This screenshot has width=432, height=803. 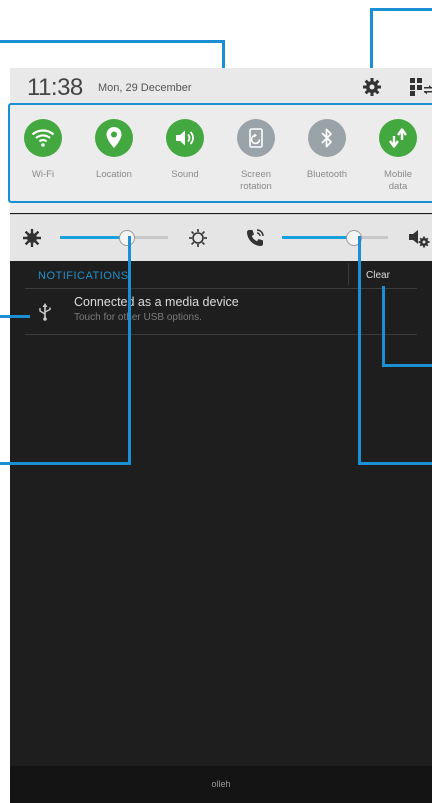 I want to click on brightness-high-icon, so click(x=198, y=238).